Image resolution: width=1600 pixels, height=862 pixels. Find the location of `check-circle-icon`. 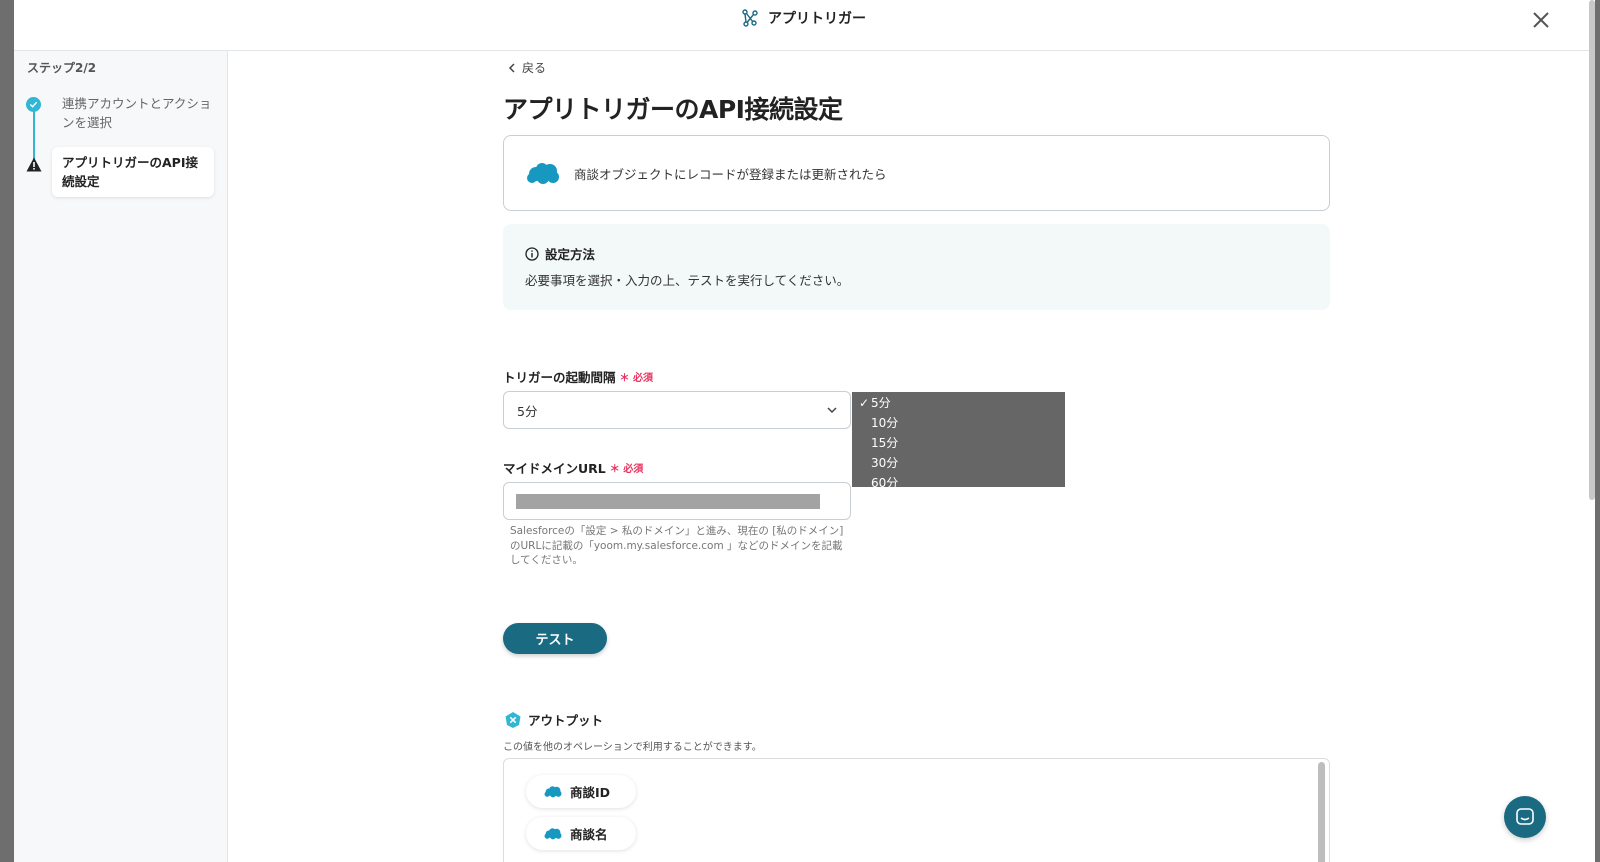

check-circle-icon is located at coordinates (33, 104).